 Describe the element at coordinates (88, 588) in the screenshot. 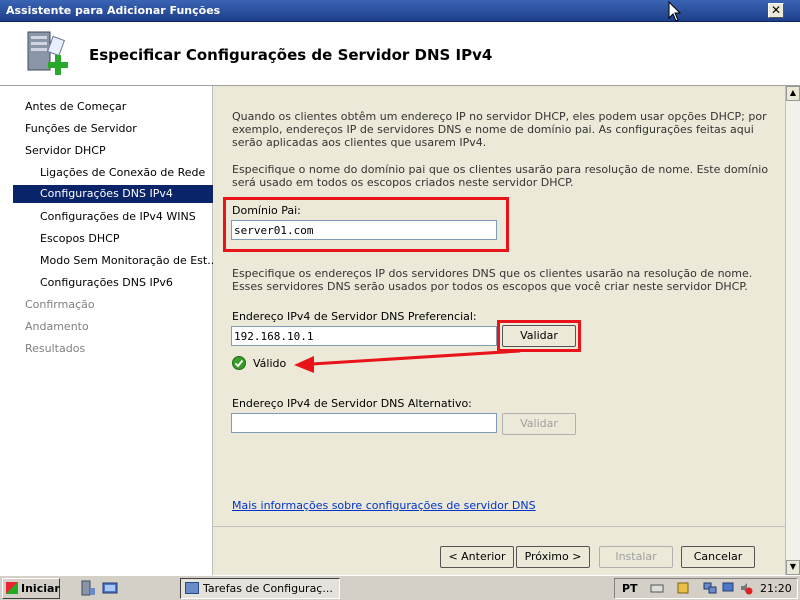

I see `server-manager-icon` at that location.